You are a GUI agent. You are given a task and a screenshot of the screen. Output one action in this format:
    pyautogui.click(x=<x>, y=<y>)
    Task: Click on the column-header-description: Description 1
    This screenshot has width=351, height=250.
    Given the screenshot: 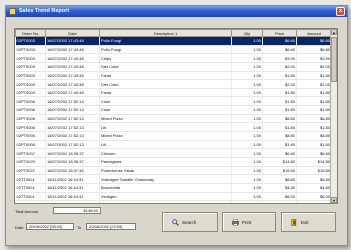 What is the action you would take?
    pyautogui.click(x=165, y=33)
    